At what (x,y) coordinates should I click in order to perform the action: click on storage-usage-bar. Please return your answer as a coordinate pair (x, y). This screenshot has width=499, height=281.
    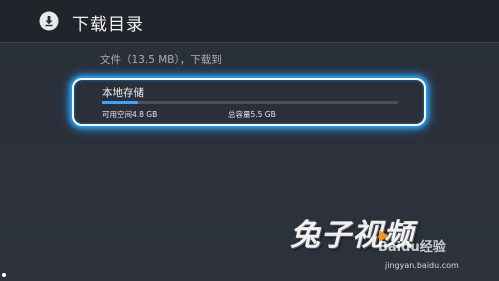
    Looking at the image, I should click on (250, 102).